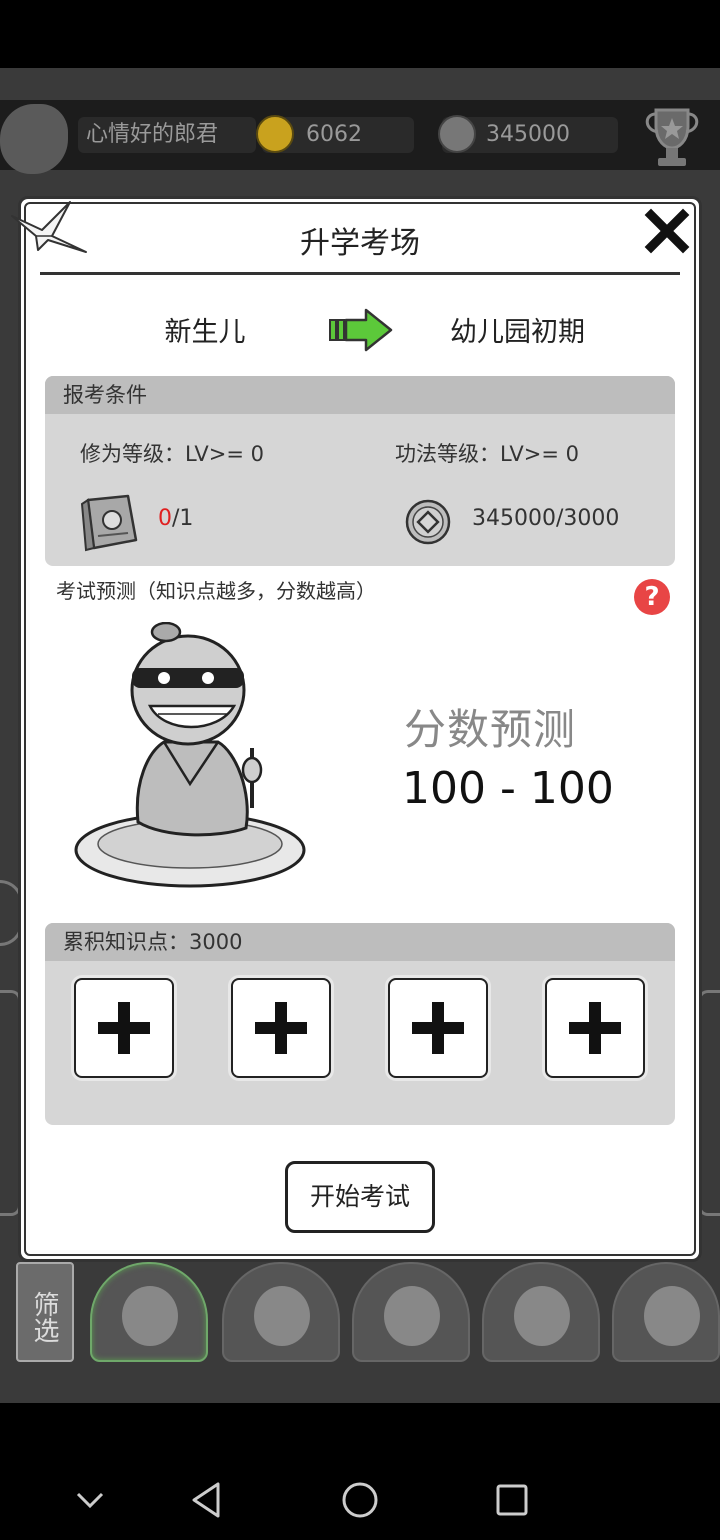 Image resolution: width=720 pixels, height=1540 pixels. I want to click on home-icon, so click(360, 1500).